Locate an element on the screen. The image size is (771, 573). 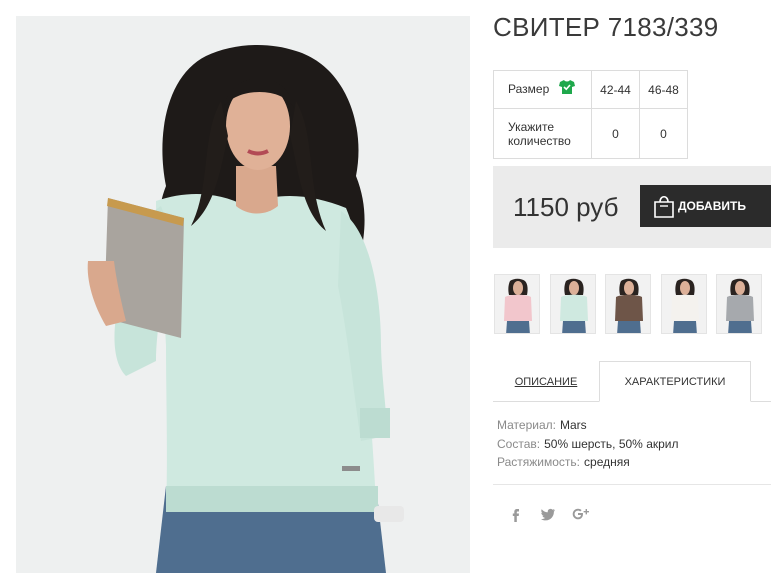
color-thumbnails is located at coordinates (632, 304).